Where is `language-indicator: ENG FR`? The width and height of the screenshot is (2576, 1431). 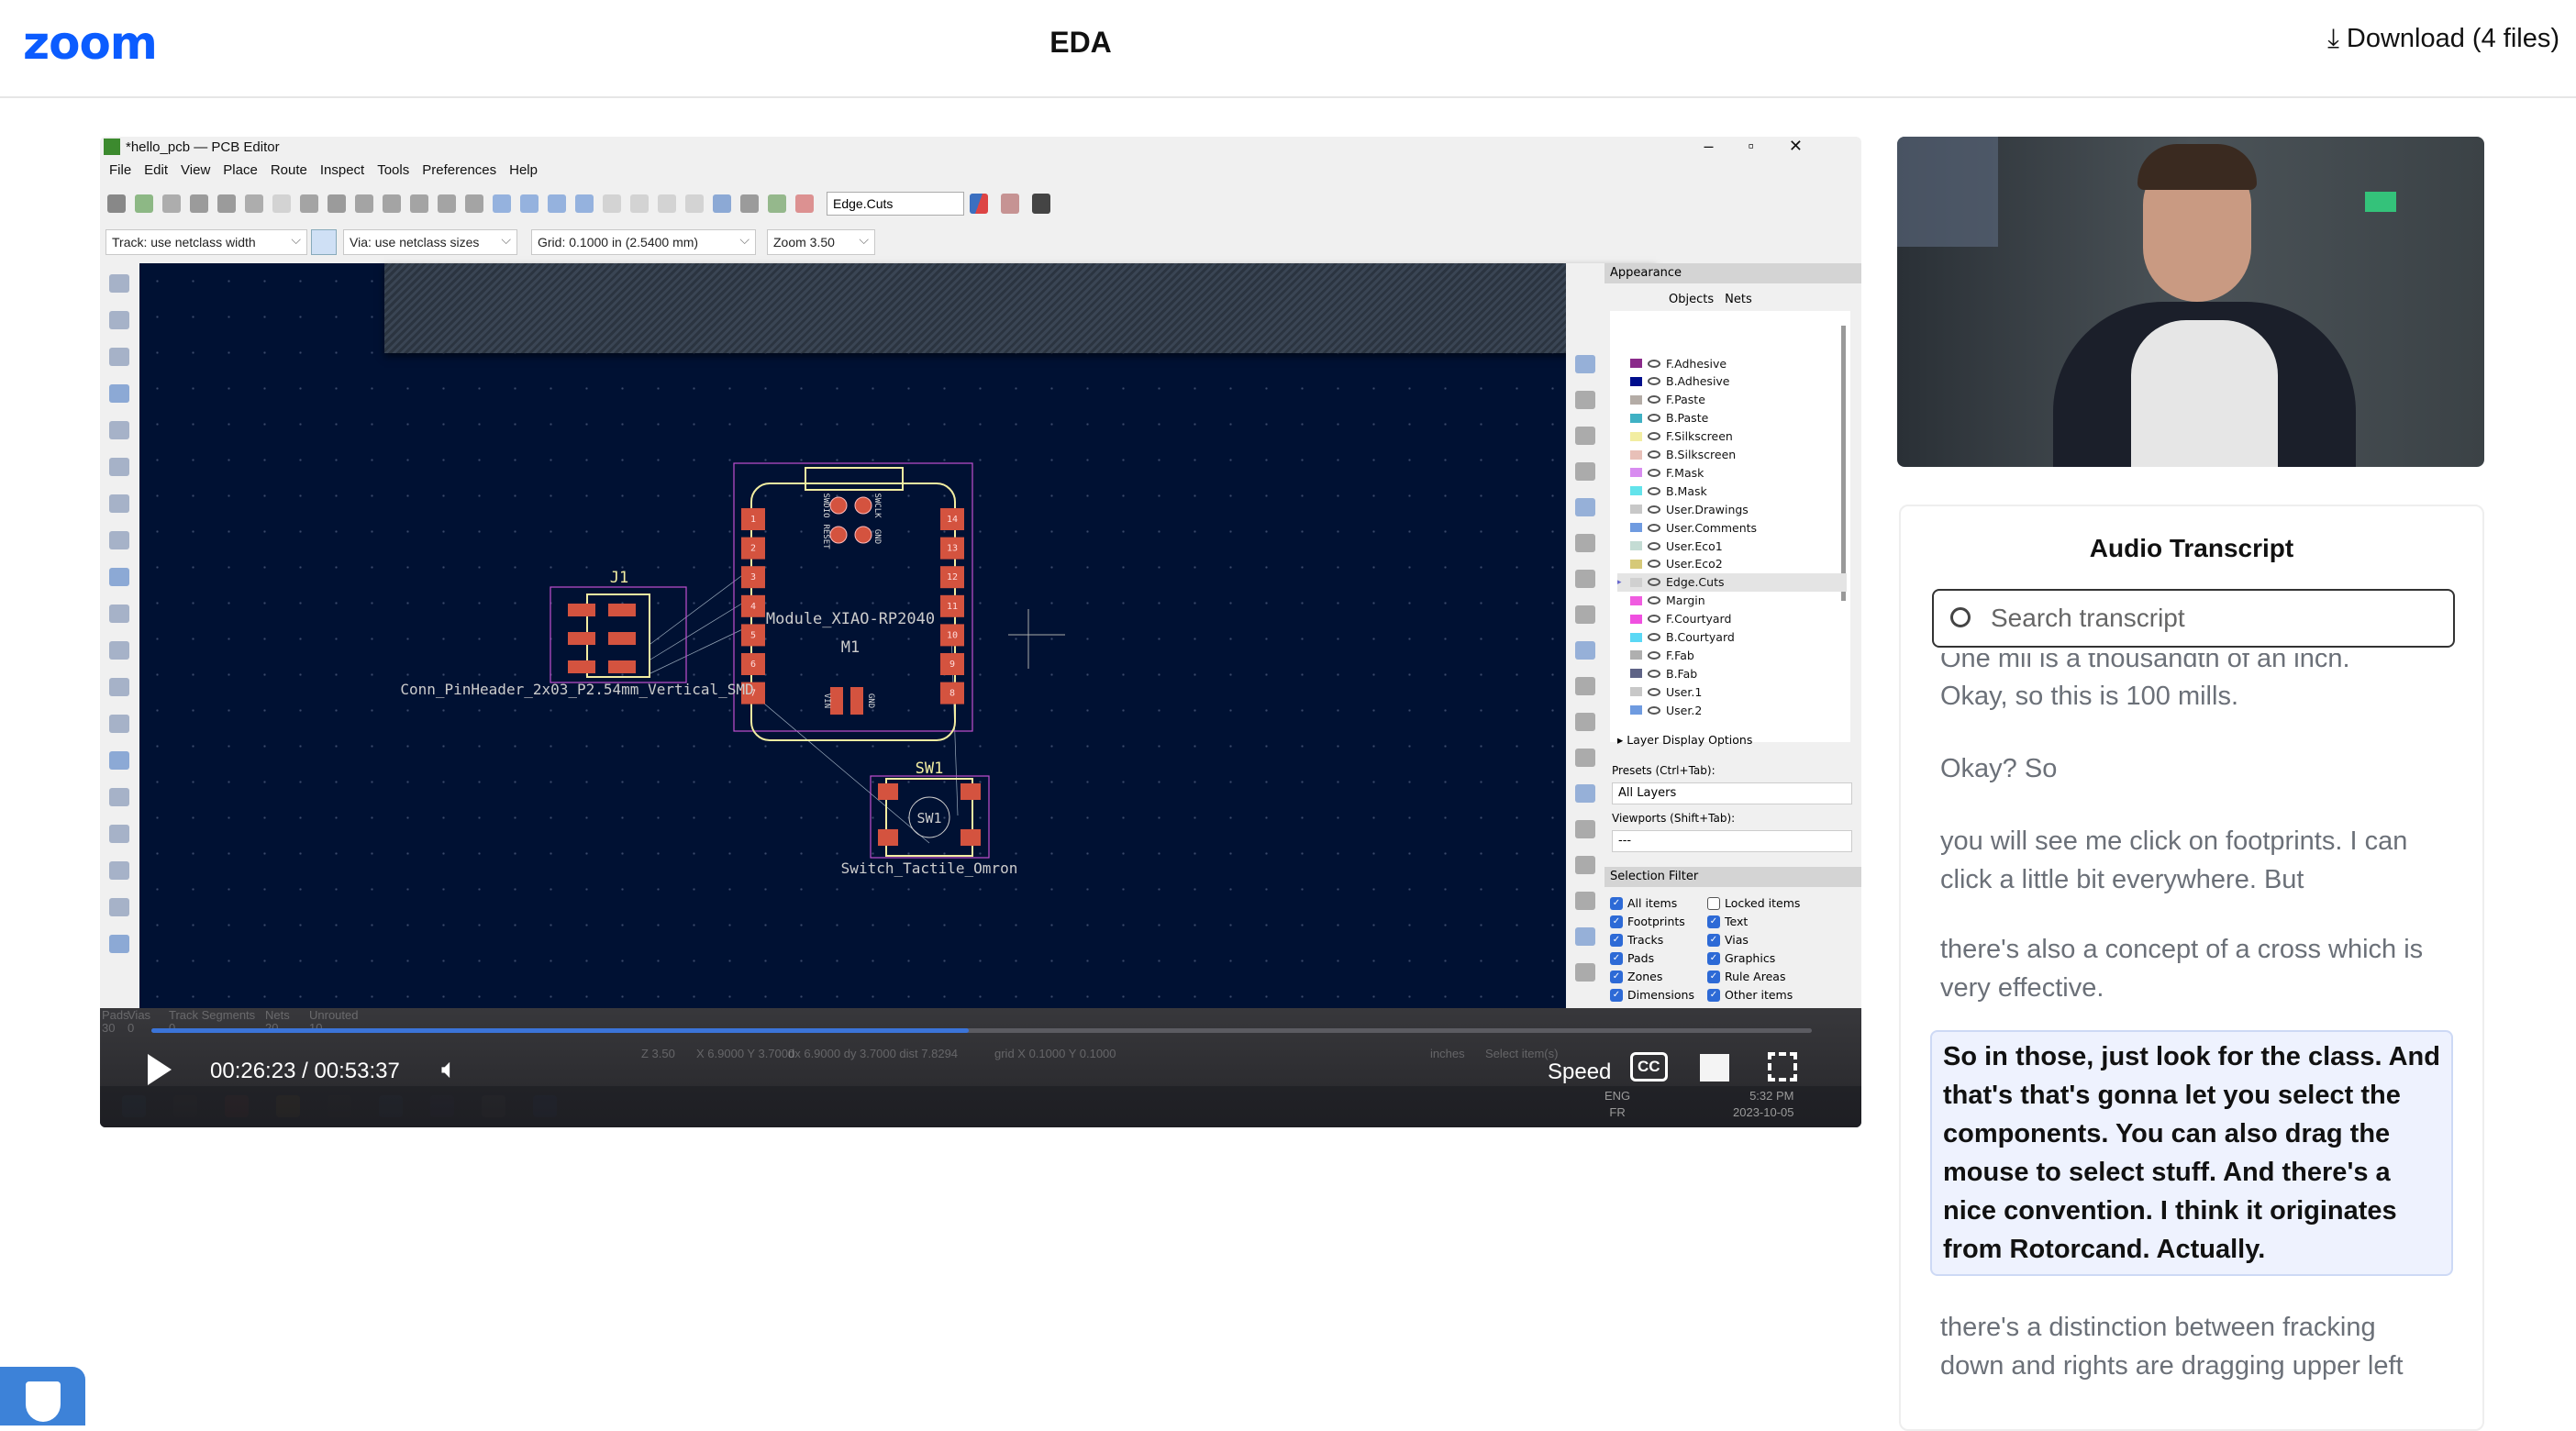
language-indicator: ENG FR is located at coordinates (1617, 1104).